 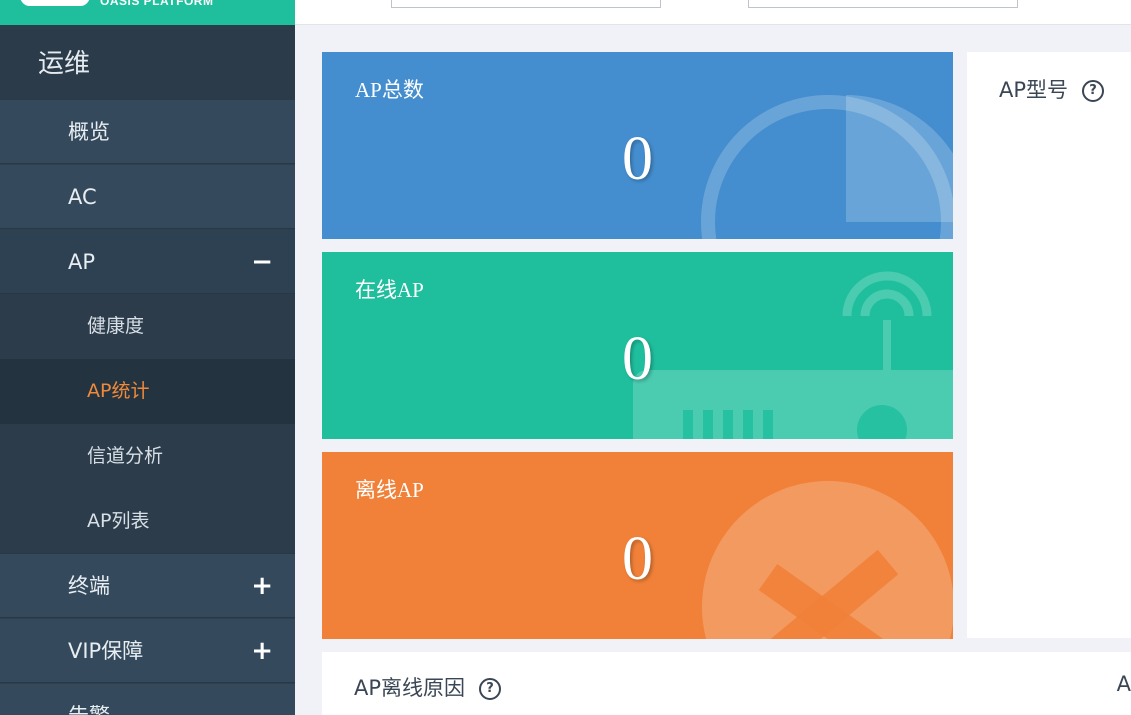 I want to click on ap-offline-reason-panel: AP离线原因? A, so click(x=726, y=683).